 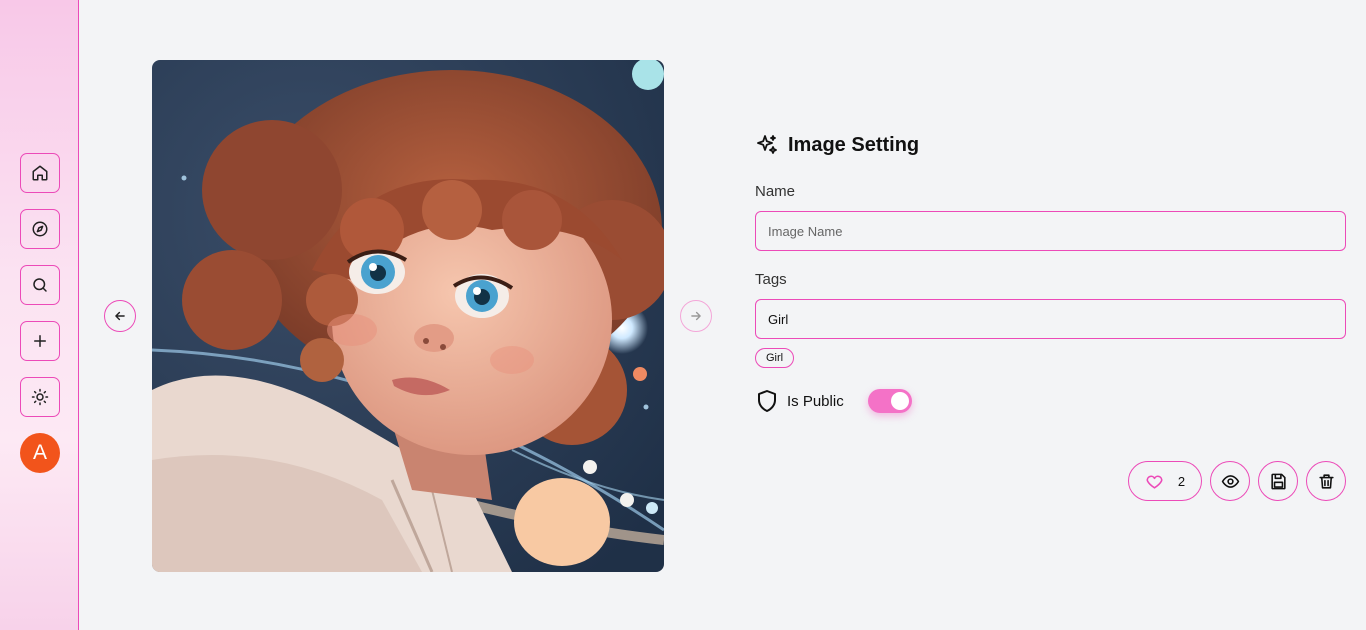 I want to click on eye-icon, so click(x=1230, y=481).